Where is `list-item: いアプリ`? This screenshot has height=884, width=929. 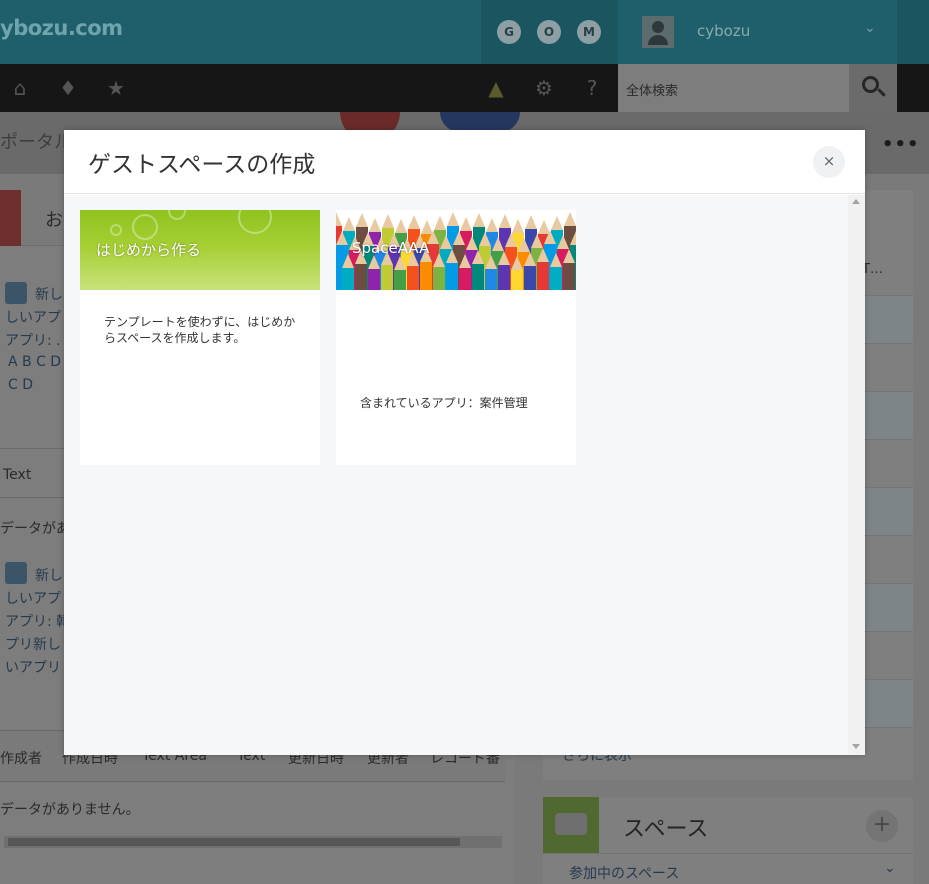
list-item: いアプリ is located at coordinates (33, 667).